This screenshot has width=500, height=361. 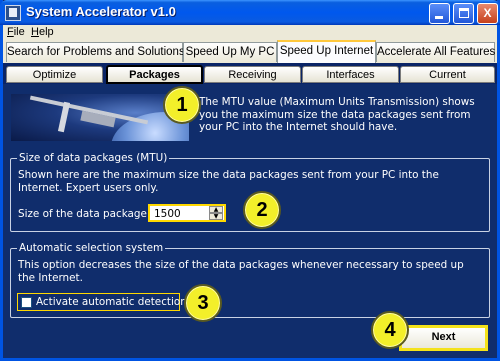 What do you see at coordinates (101, 11) in the screenshot?
I see `window-title: System Accelerator v1.0` at bounding box center [101, 11].